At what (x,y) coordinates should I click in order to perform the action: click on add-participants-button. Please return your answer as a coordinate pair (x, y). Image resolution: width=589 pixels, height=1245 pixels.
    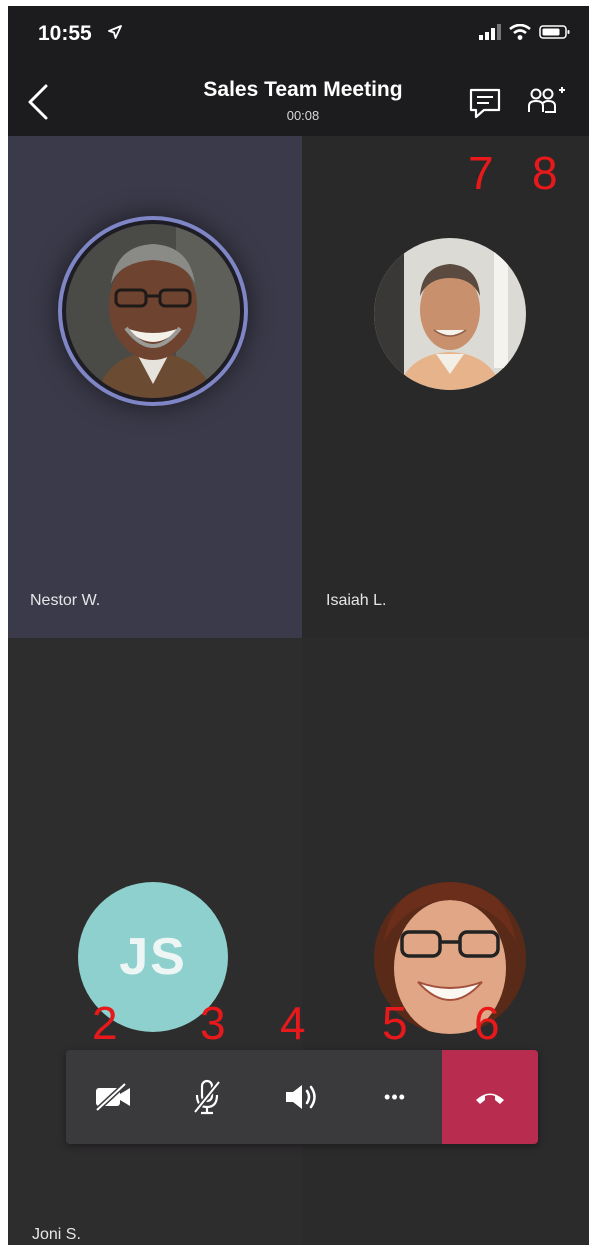
    Looking at the image, I should click on (546, 102).